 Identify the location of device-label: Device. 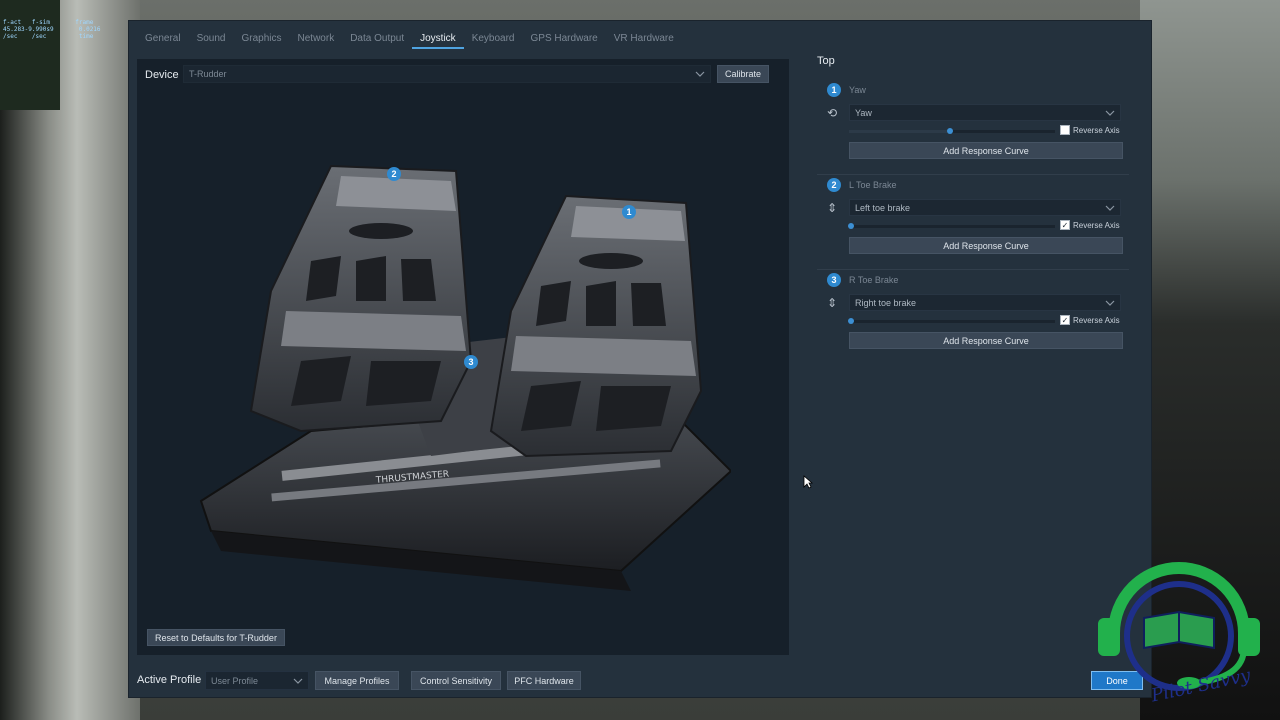
(162, 75).